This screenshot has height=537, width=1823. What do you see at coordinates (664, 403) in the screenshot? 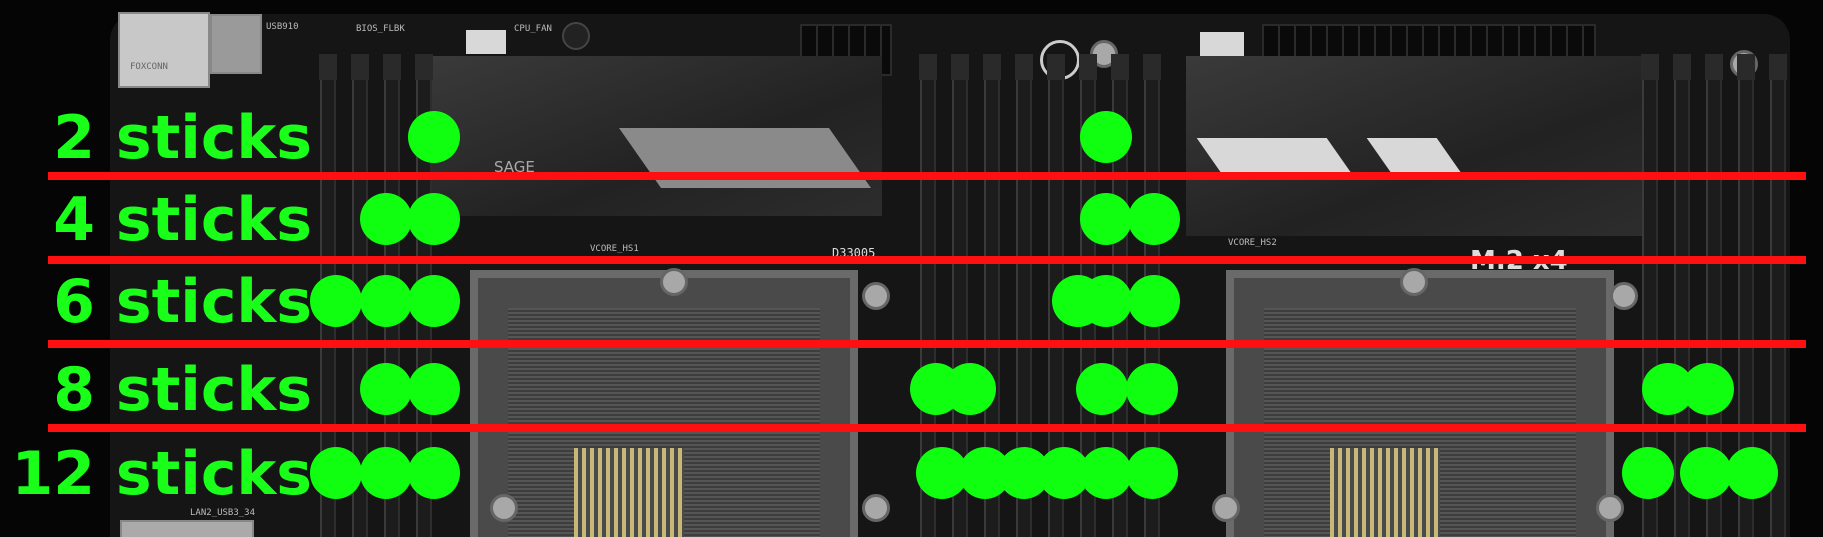
I see `cpu-socket-left` at bounding box center [664, 403].